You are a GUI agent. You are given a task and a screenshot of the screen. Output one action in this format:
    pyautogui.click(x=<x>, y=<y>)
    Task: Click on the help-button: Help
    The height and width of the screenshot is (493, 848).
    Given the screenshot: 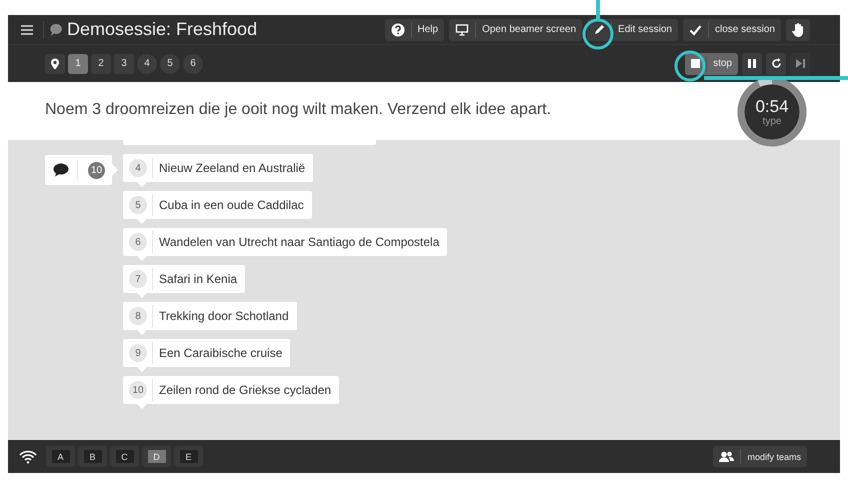 What is the action you would take?
    pyautogui.click(x=414, y=29)
    